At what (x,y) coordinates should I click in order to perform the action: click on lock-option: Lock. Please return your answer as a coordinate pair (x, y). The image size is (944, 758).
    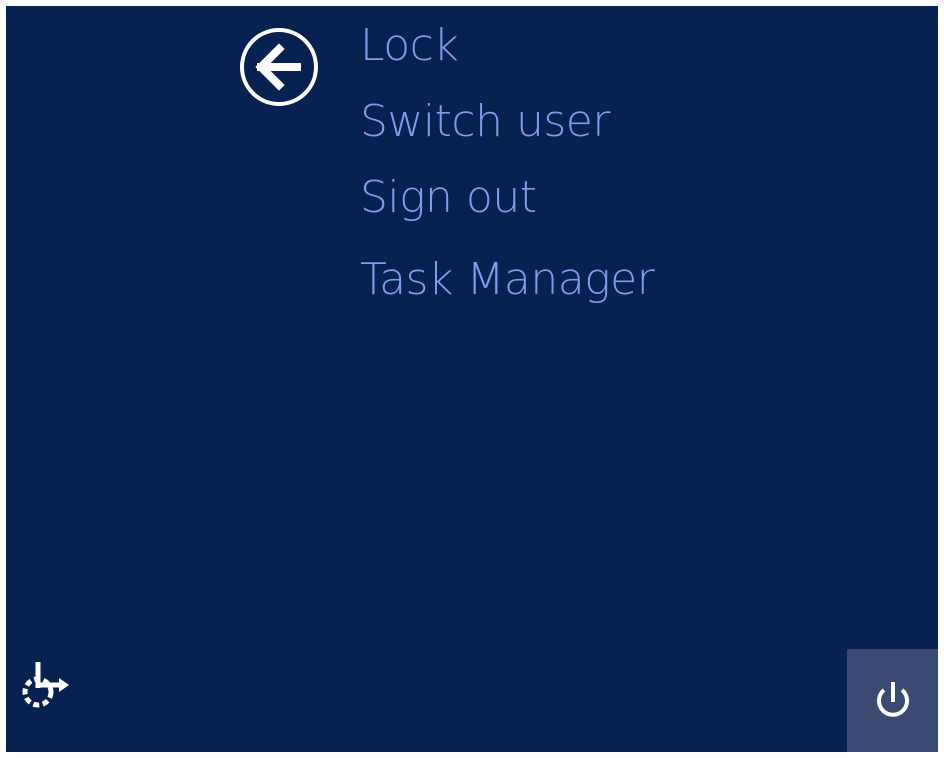
    Looking at the image, I should click on (409, 46).